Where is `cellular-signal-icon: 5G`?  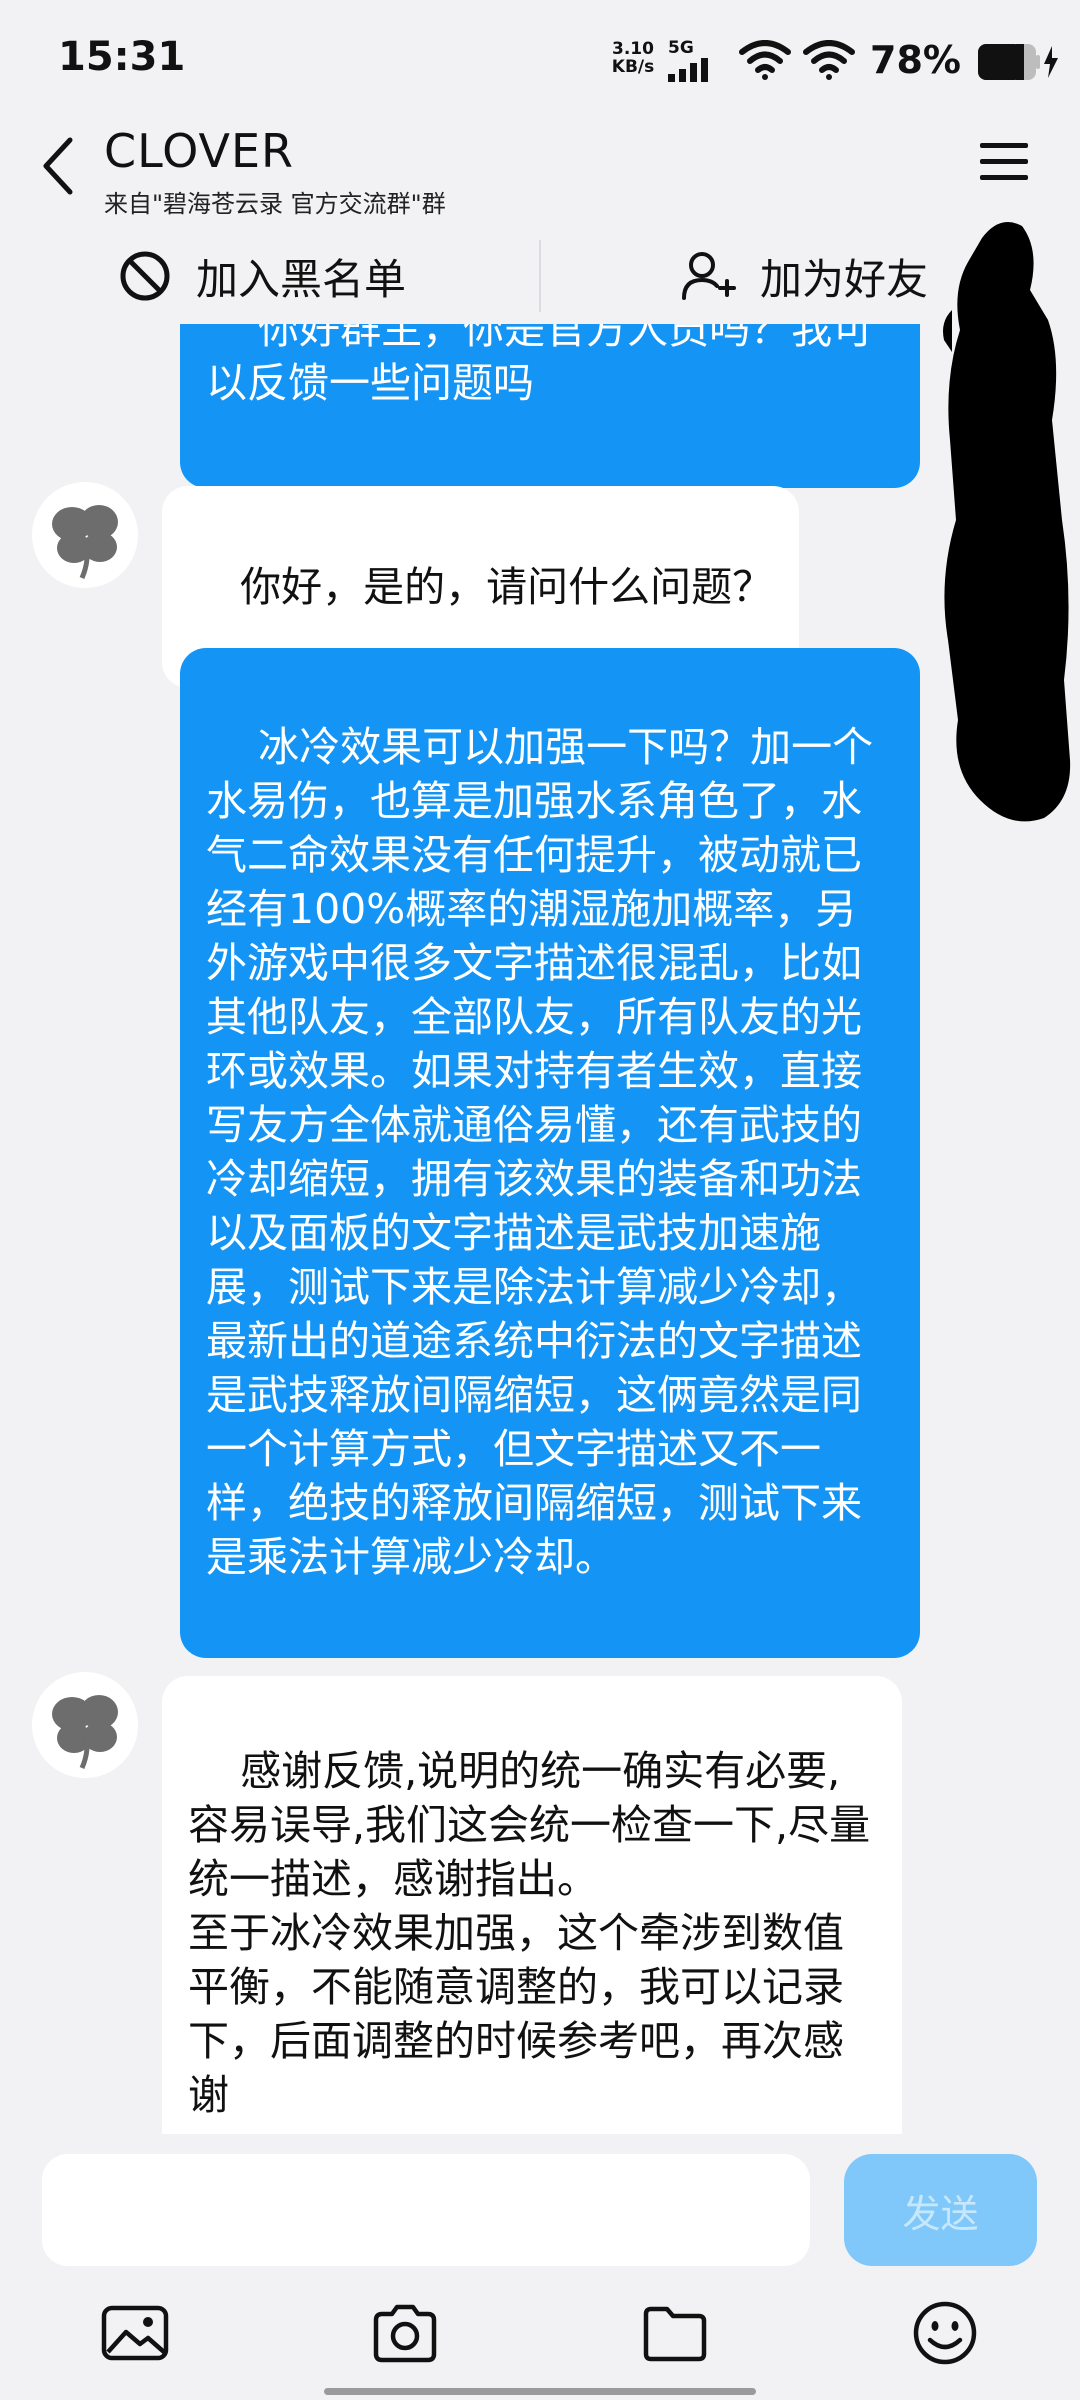 cellular-signal-icon: 5G is located at coordinates (698, 60).